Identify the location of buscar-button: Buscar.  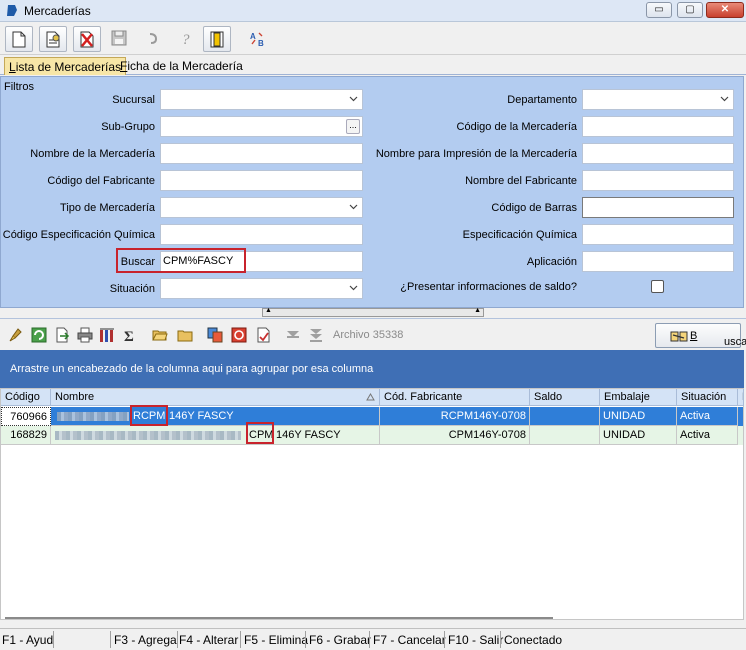
(700, 335).